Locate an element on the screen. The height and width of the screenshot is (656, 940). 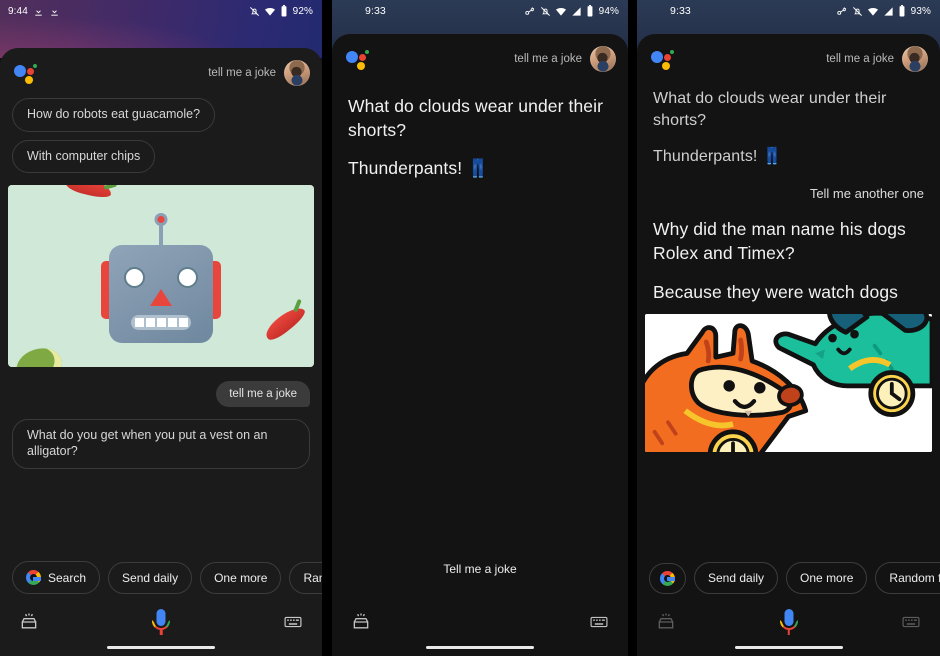
header-query-text-2: tell me a joke is located at coordinates (548, 59).